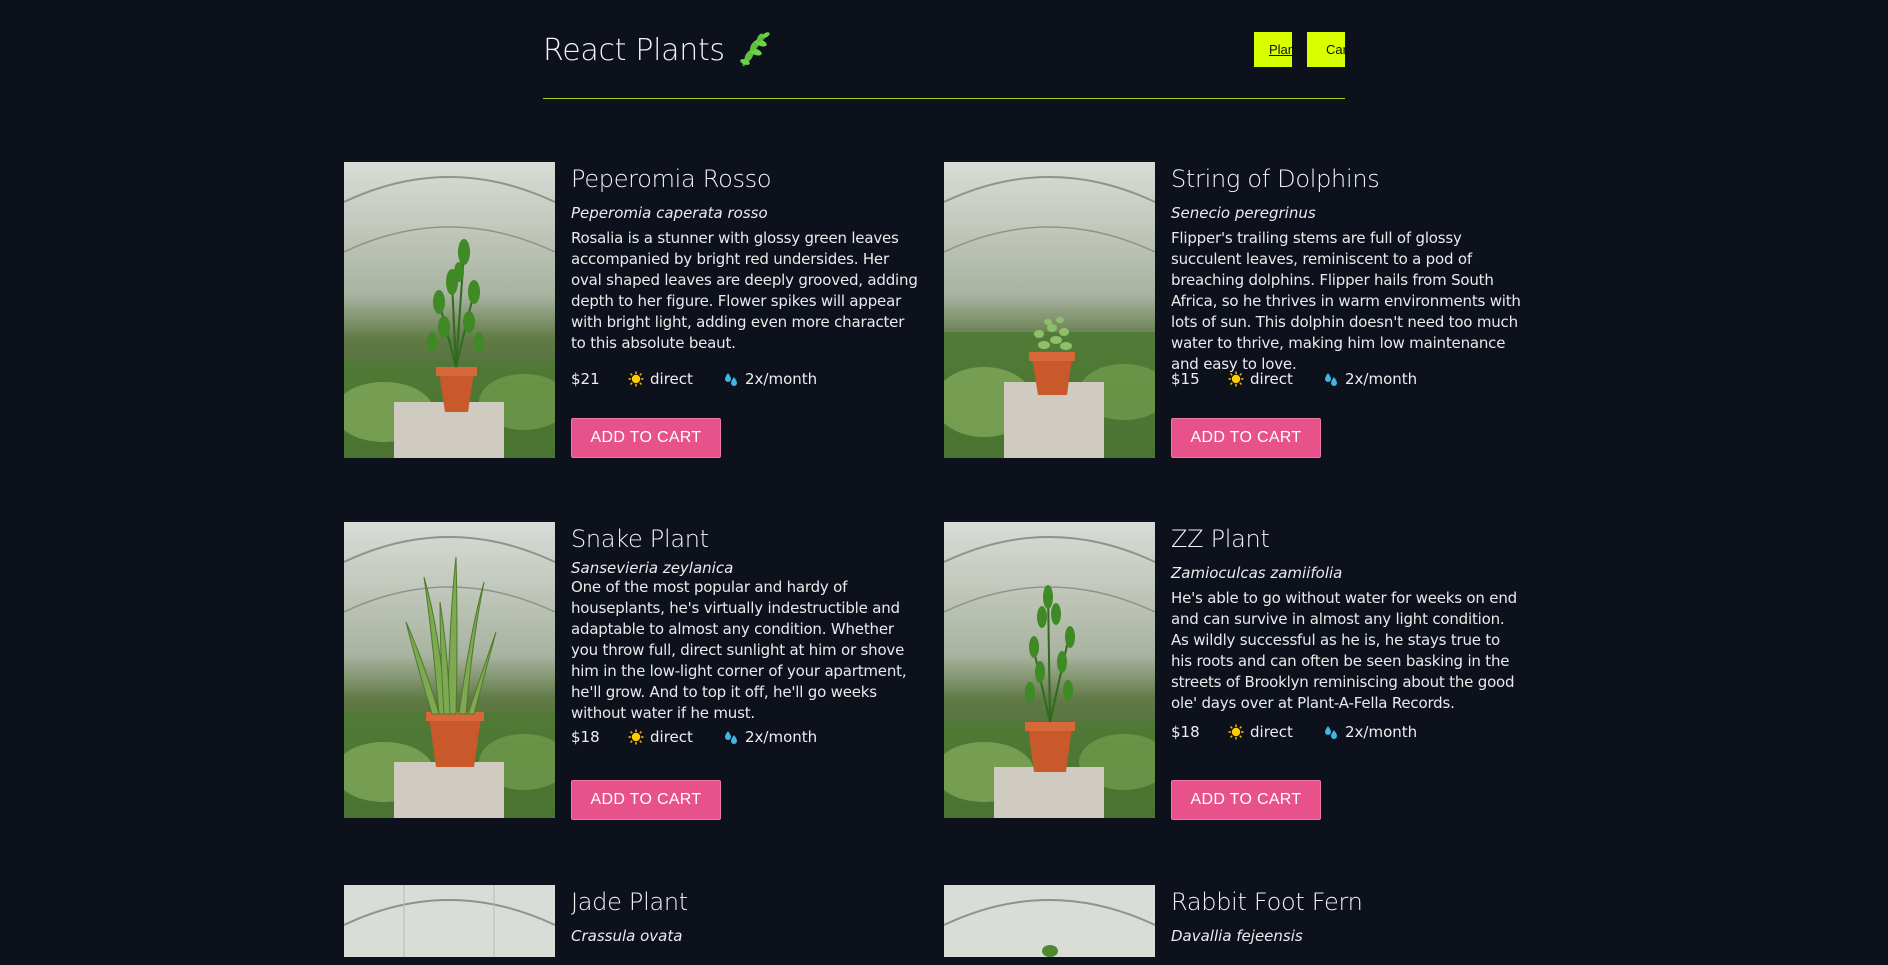  I want to click on plant-info: Rabbit Foot Fern Davallia fejeensis, so click(1346, 915).